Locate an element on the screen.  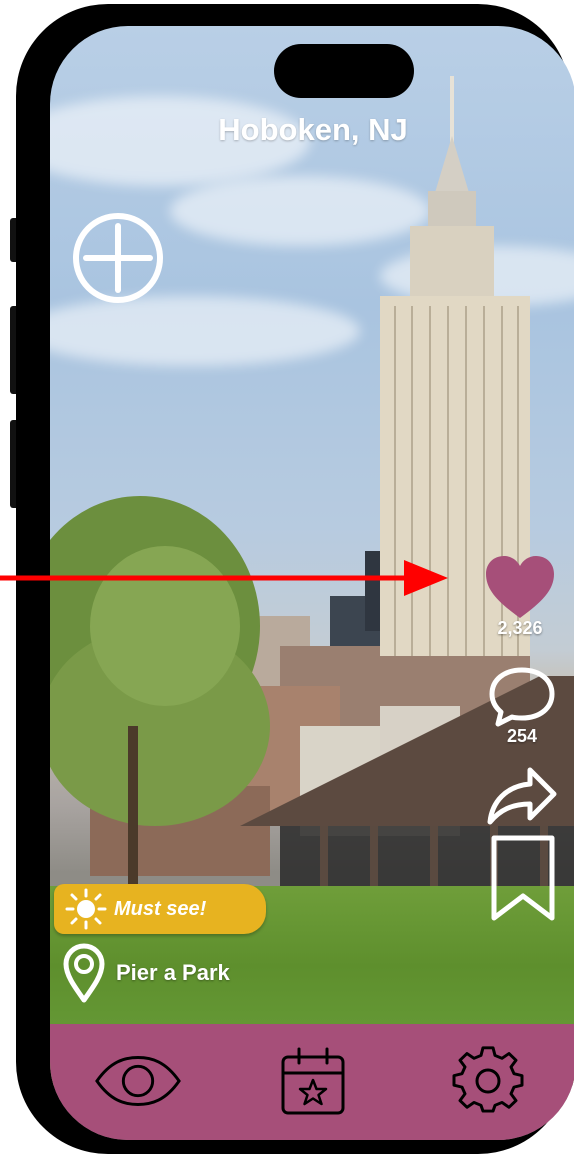
heart-icon is located at coordinates (520, 587).